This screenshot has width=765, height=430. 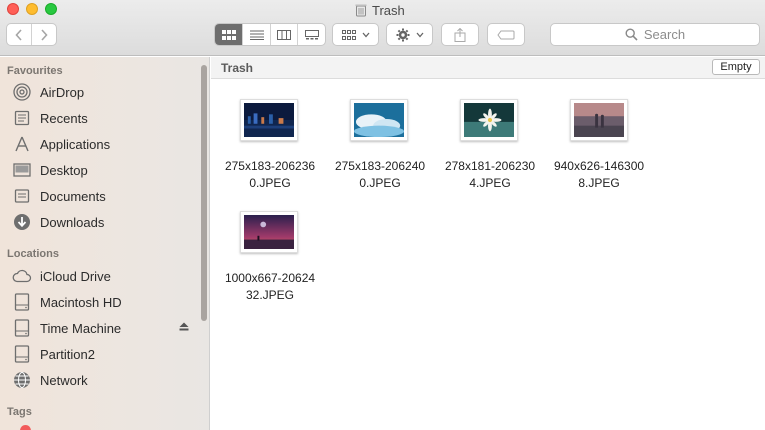 What do you see at coordinates (25, 427) in the screenshot?
I see `tag-red-dot` at bounding box center [25, 427].